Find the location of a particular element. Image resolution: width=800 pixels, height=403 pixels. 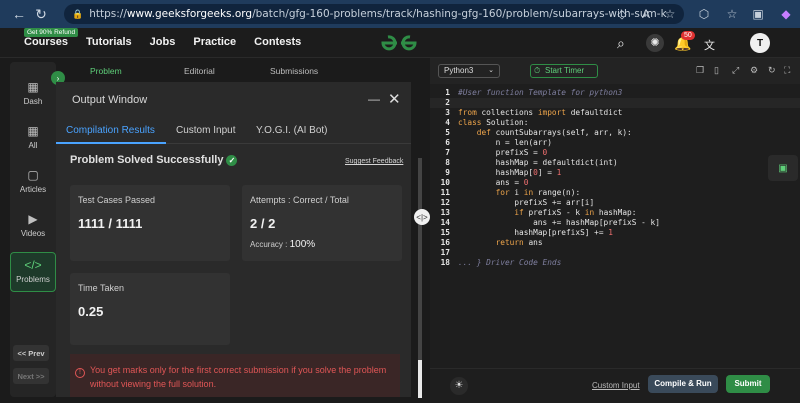

sidebar-item-problems: </> Problems is located at coordinates (33, 272).